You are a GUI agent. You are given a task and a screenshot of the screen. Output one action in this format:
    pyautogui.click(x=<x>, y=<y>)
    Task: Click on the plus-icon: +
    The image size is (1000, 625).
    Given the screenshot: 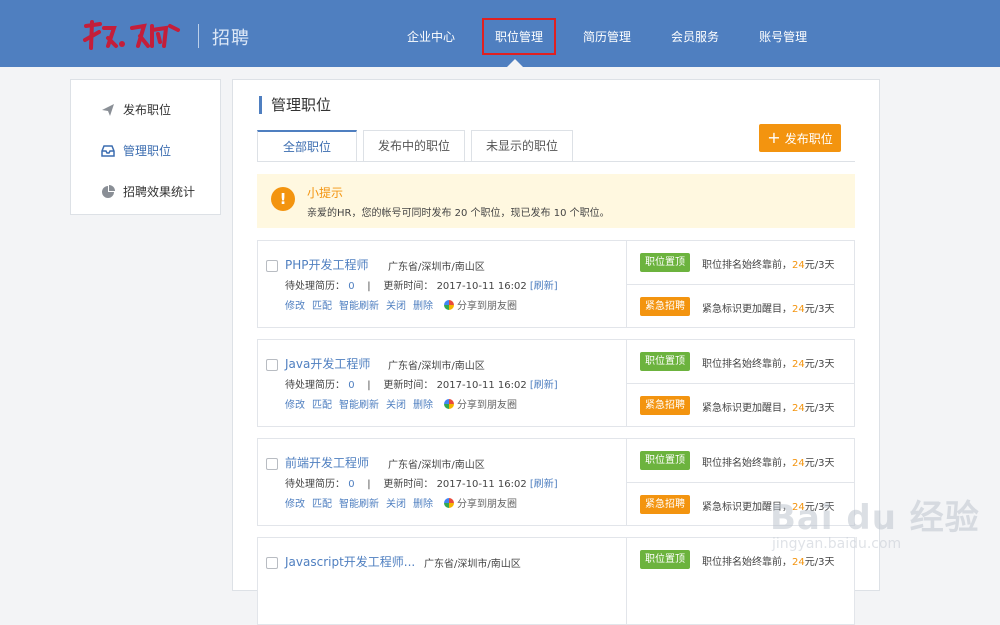 What is the action you would take?
    pyautogui.click(x=774, y=137)
    